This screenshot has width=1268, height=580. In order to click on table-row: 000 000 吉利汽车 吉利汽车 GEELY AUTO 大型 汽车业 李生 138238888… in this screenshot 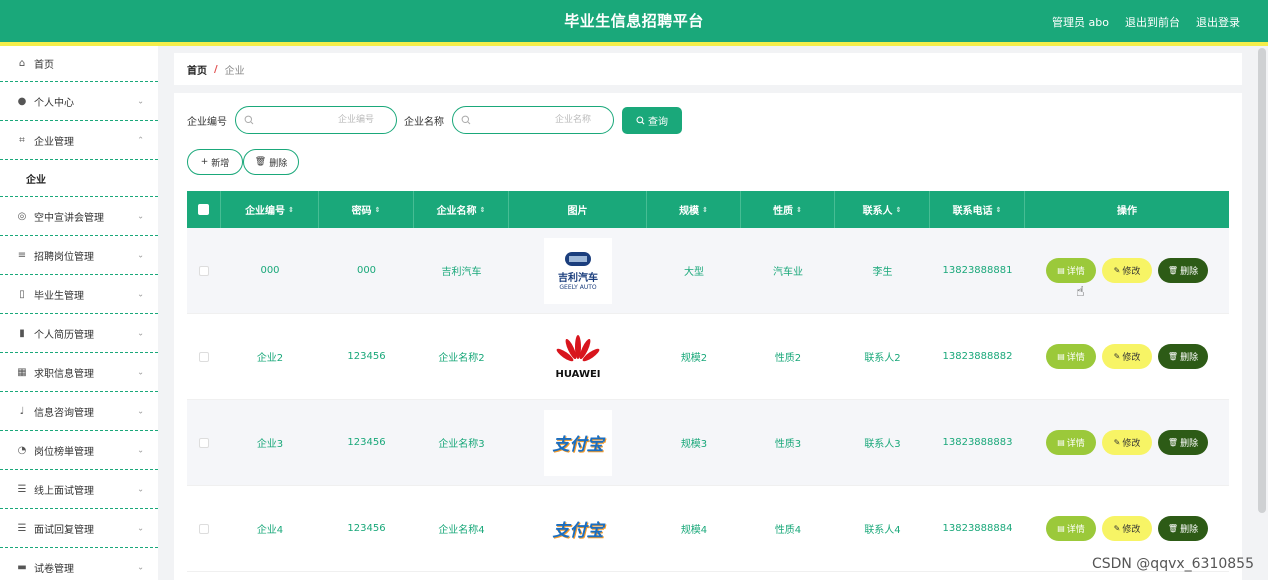, I will do `click(708, 271)`.